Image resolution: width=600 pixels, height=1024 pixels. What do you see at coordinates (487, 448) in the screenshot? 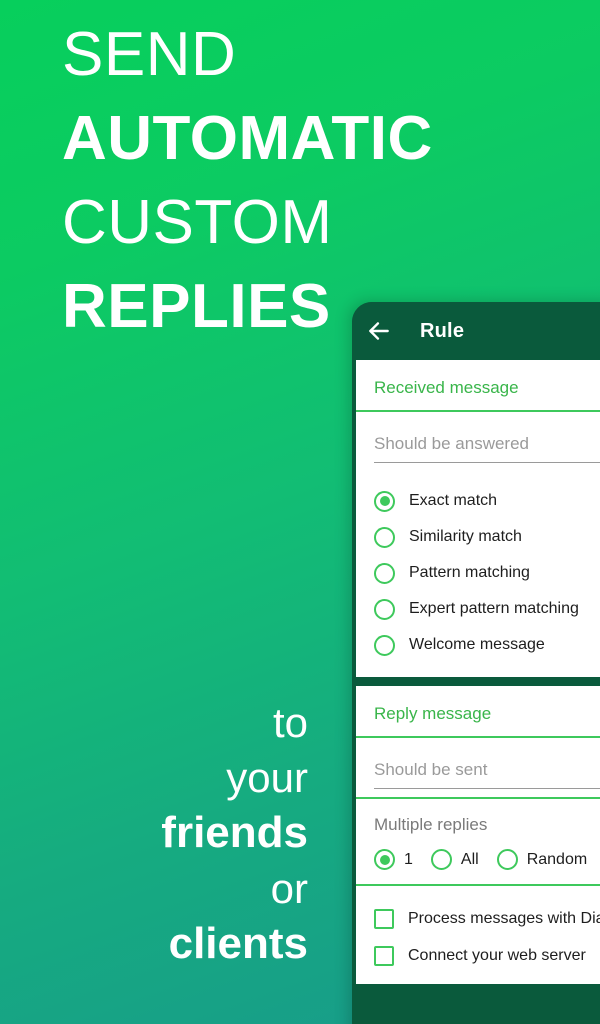
I see `received-message-input: Should be answered` at bounding box center [487, 448].